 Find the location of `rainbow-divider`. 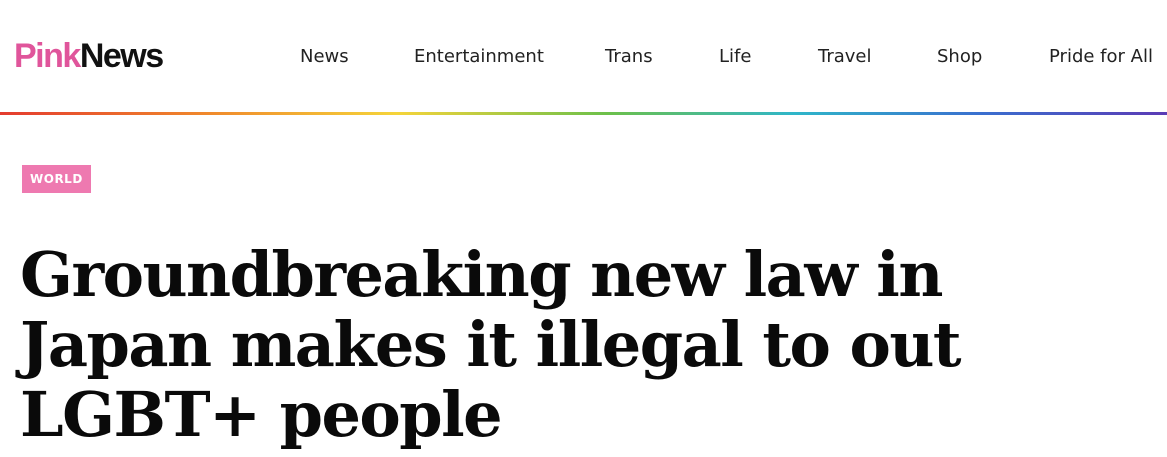

rainbow-divider is located at coordinates (583, 113).